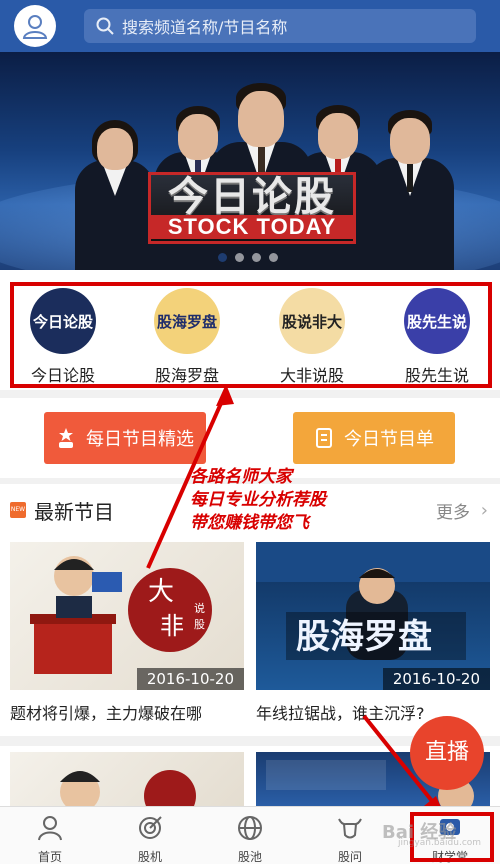 This screenshot has width=500, height=864. What do you see at coordinates (49, 857) in the screenshot?
I see `tab-label: 首页` at bounding box center [49, 857].